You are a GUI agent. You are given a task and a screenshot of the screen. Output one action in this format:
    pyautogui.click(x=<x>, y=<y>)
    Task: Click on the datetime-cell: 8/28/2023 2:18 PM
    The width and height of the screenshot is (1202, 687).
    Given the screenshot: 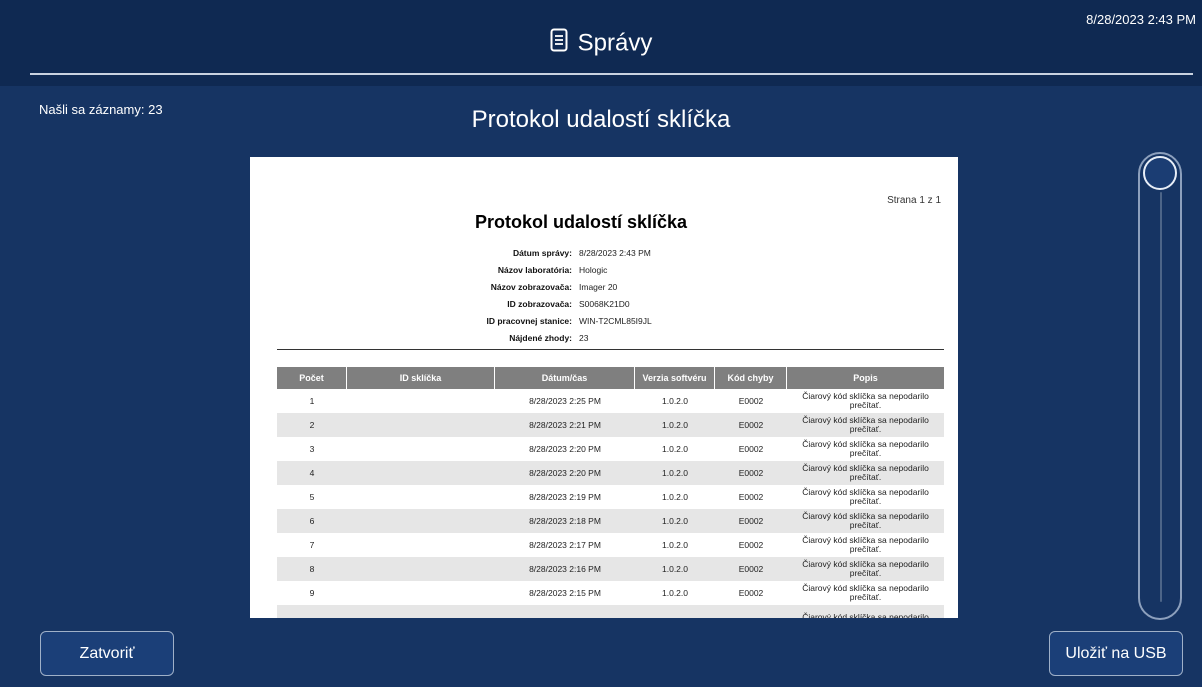 What is the action you would take?
    pyautogui.click(x=565, y=521)
    